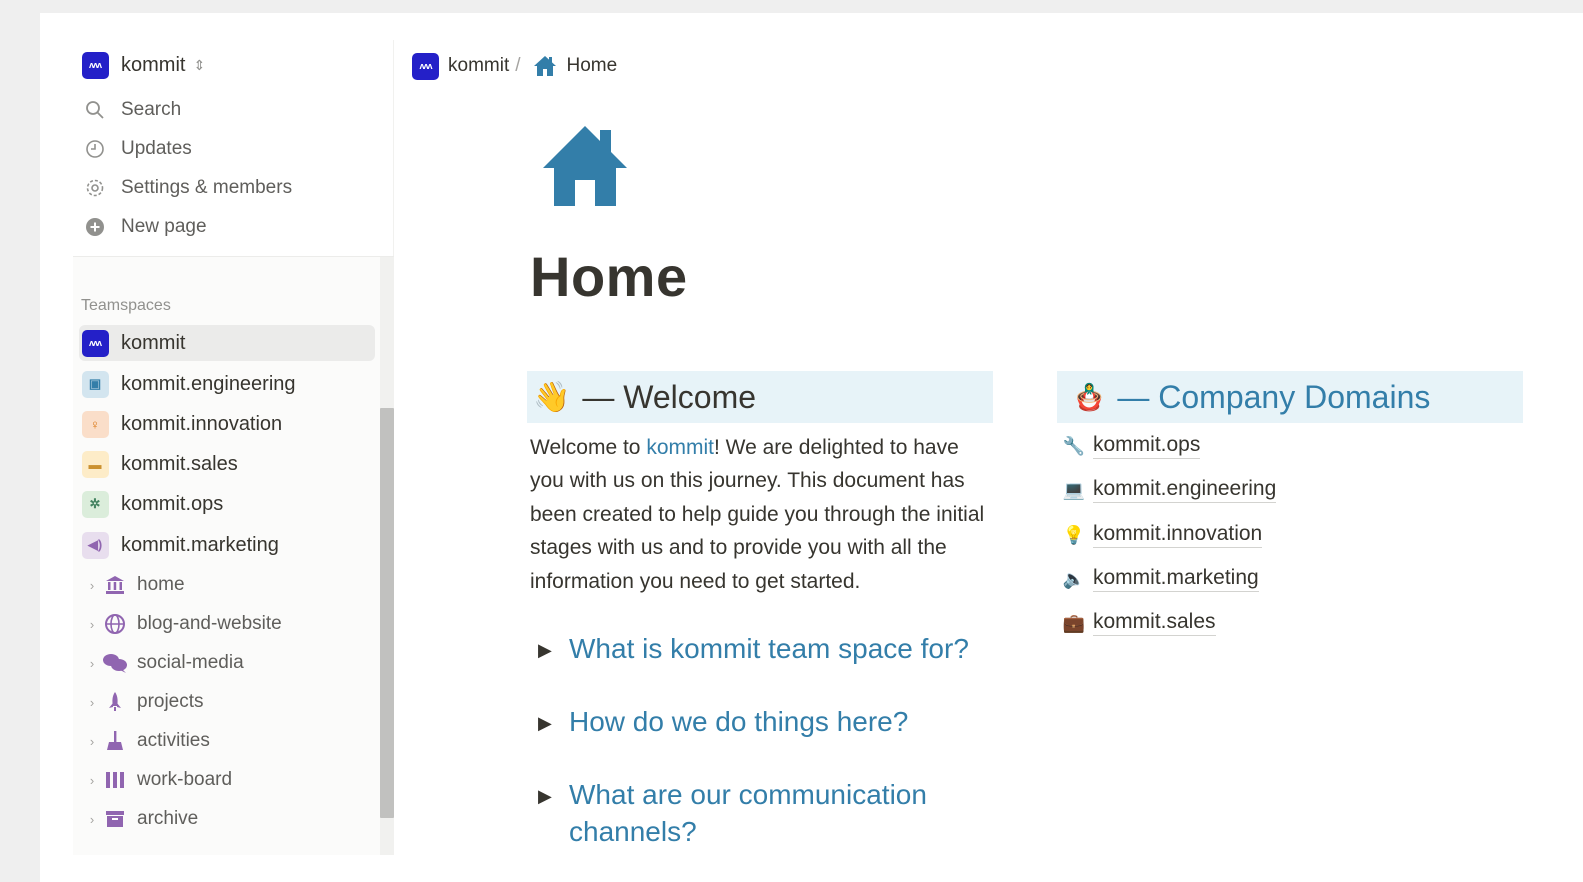 This screenshot has height=882, width=1583. What do you see at coordinates (95, 149) in the screenshot?
I see `clock-icon` at bounding box center [95, 149].